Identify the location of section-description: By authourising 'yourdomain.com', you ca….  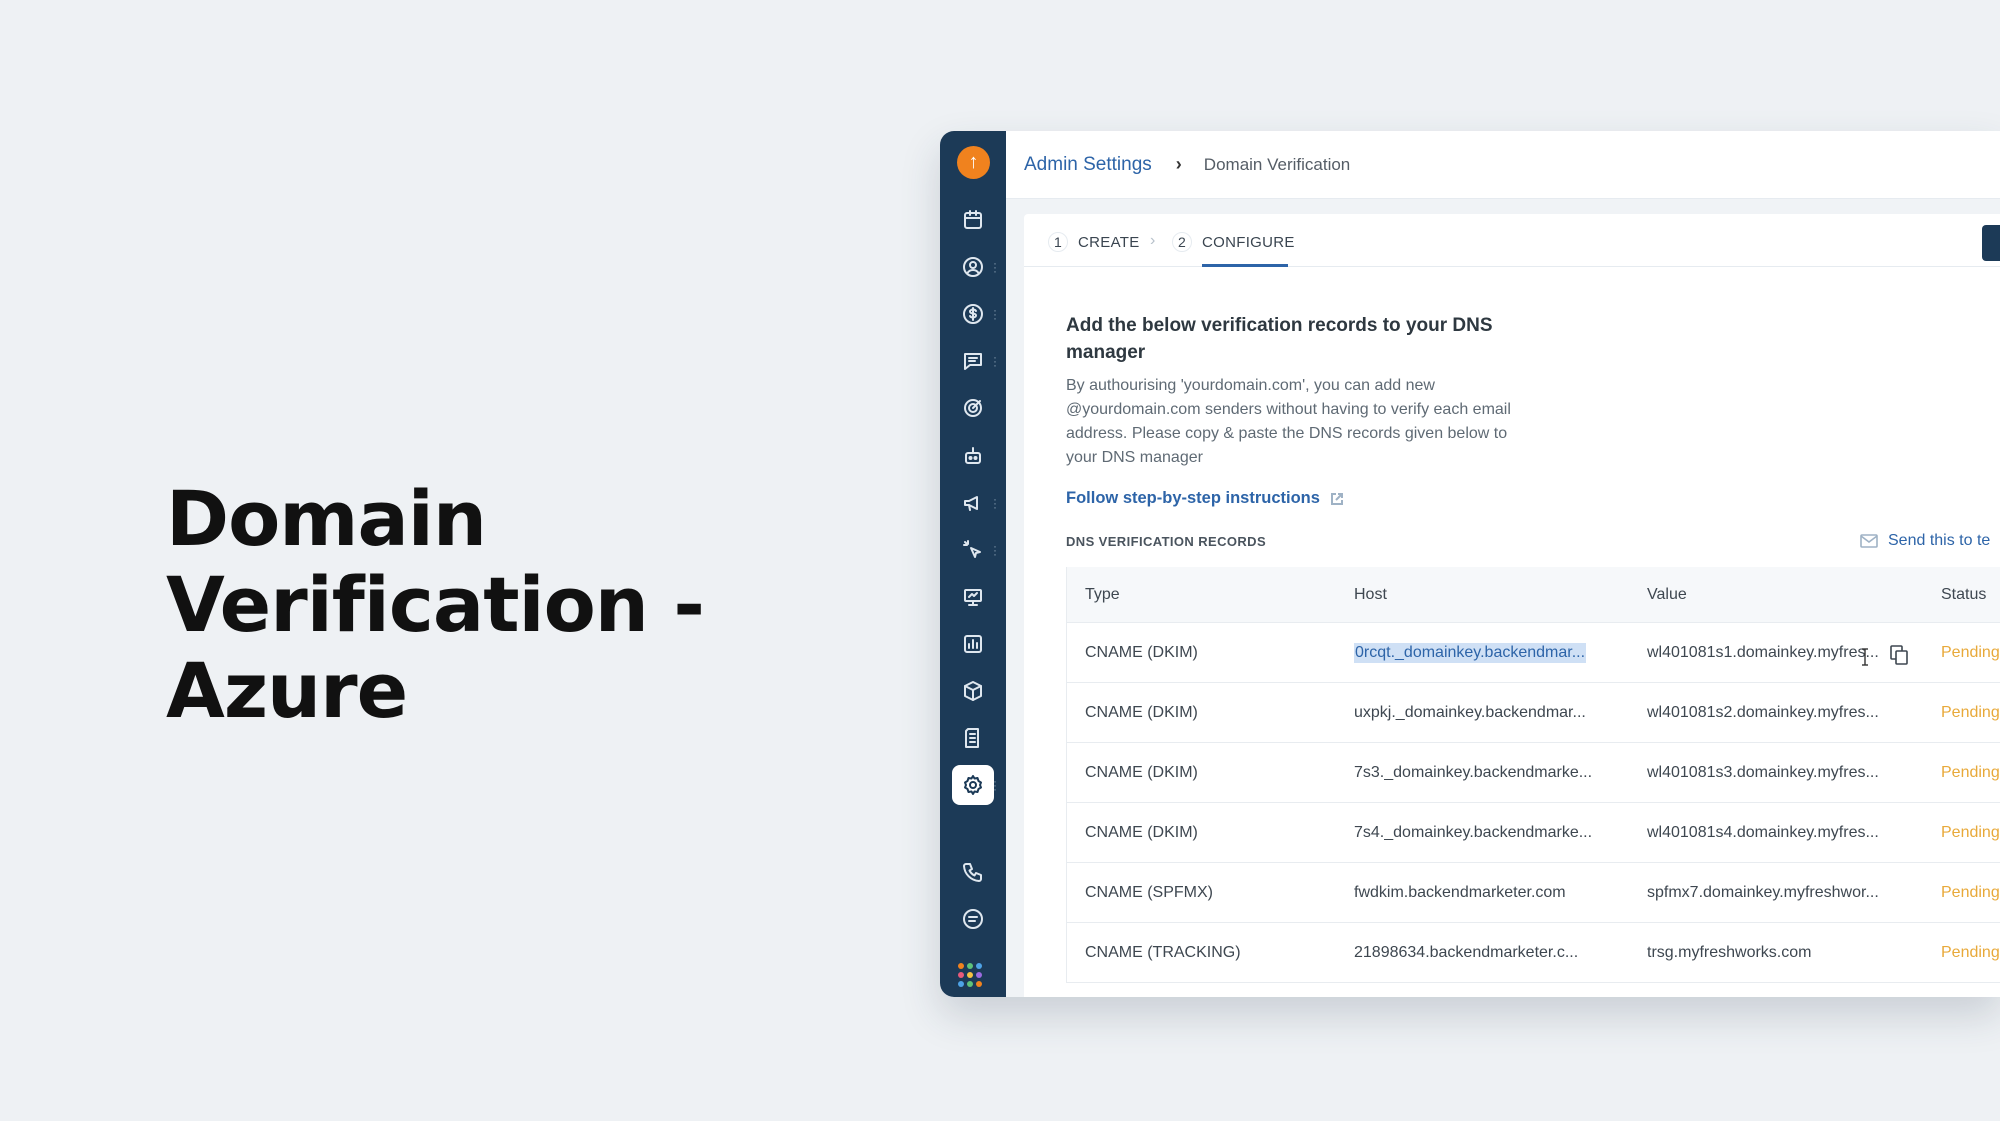
(1288, 421).